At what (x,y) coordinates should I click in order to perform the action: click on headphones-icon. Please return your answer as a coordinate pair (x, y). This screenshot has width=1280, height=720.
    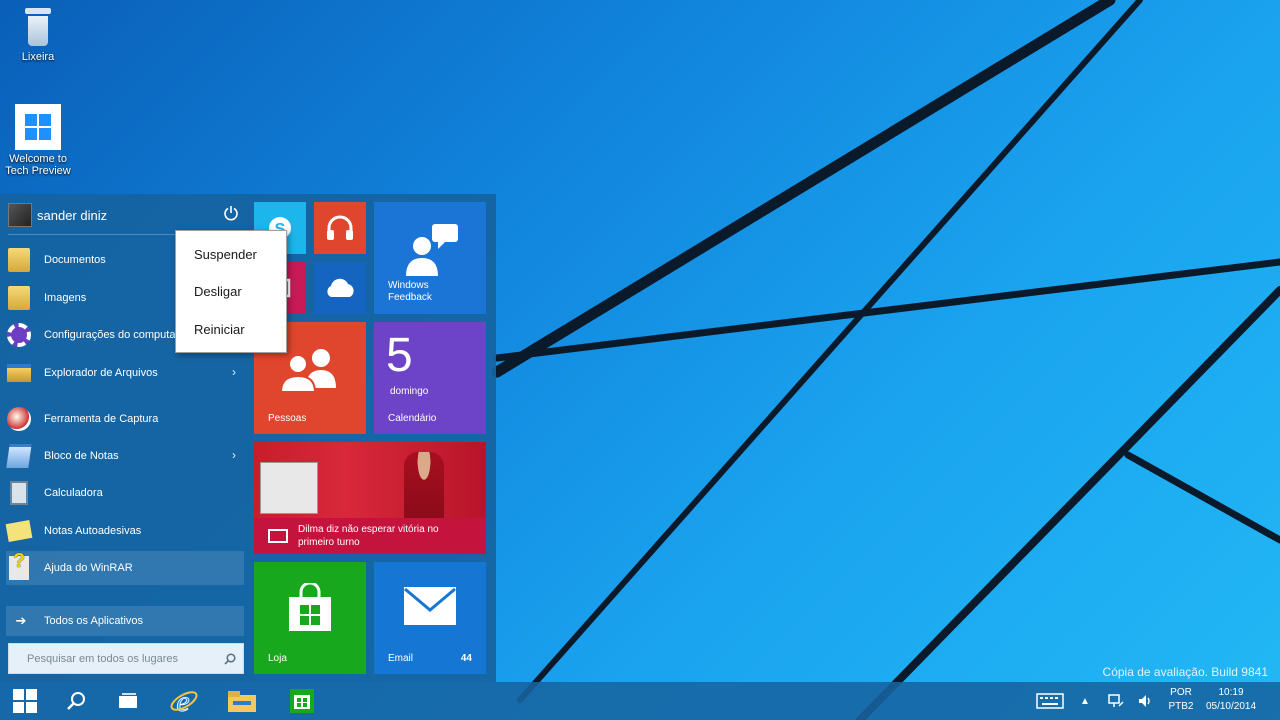
    Looking at the image, I should click on (340, 228).